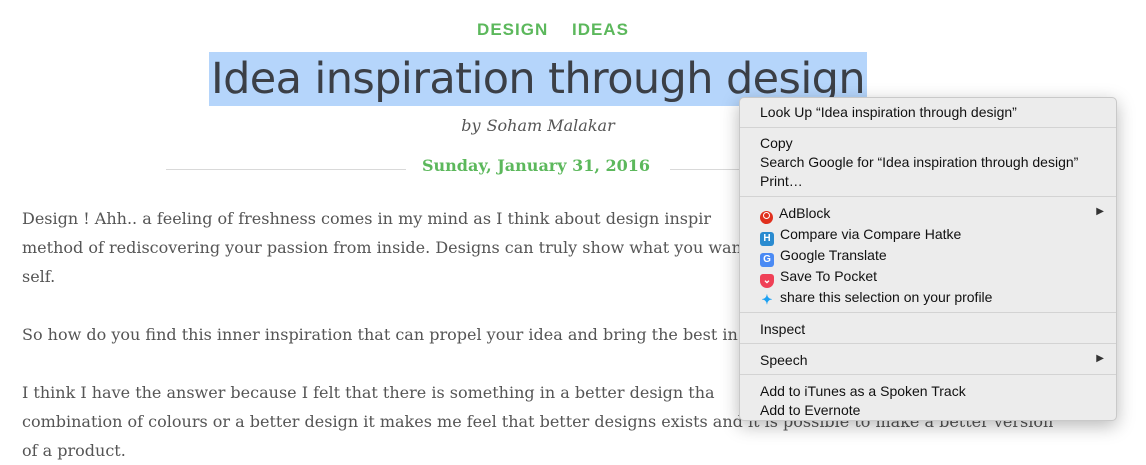  I want to click on compare-hatke-icon: H, so click(767, 239).